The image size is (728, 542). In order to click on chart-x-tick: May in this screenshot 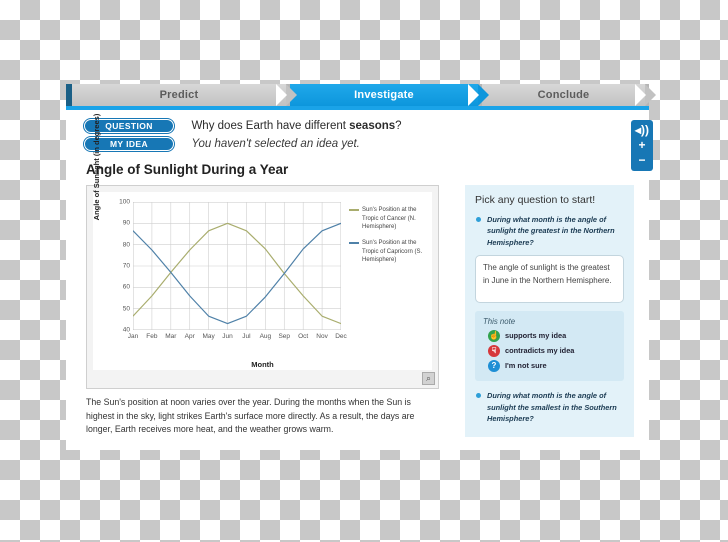, I will do `click(208, 336)`.